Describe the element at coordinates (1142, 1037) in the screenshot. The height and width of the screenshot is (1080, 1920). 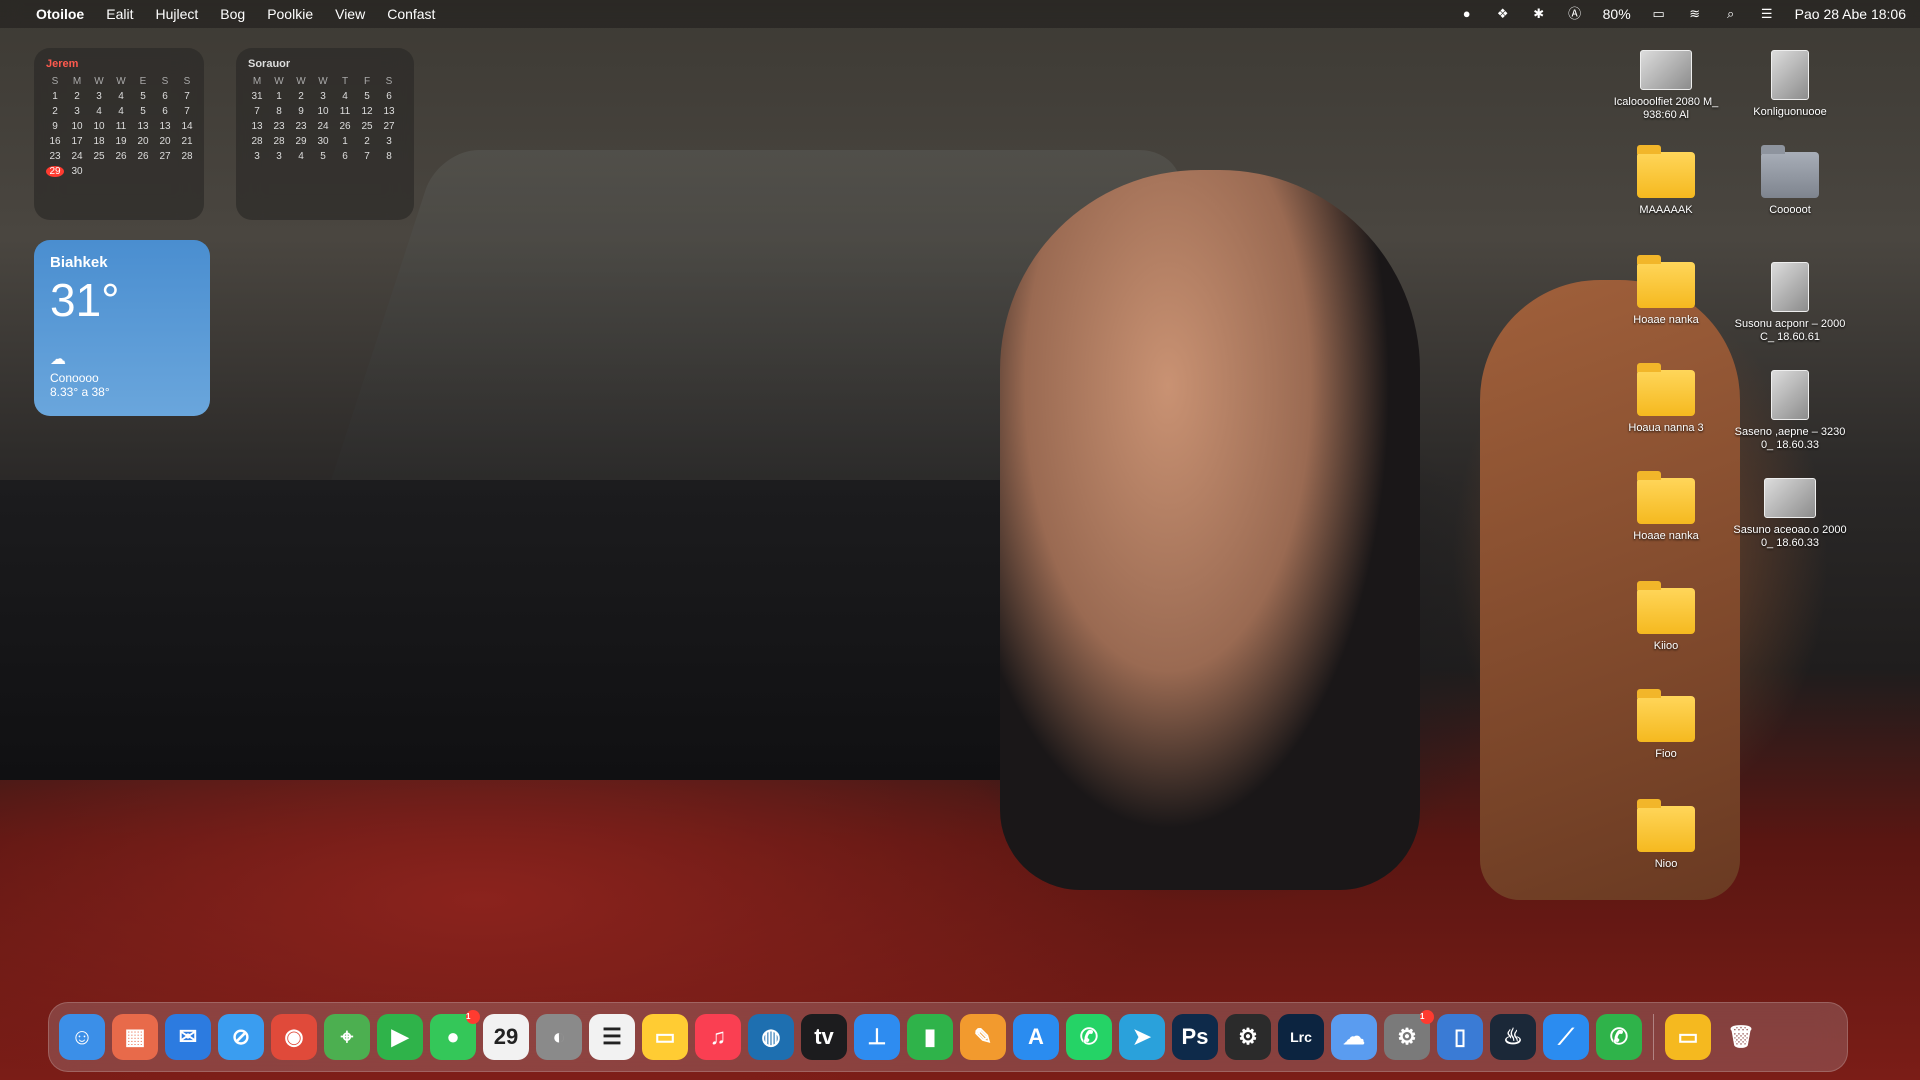
I see `dock-telegram-icon: ➤` at that location.